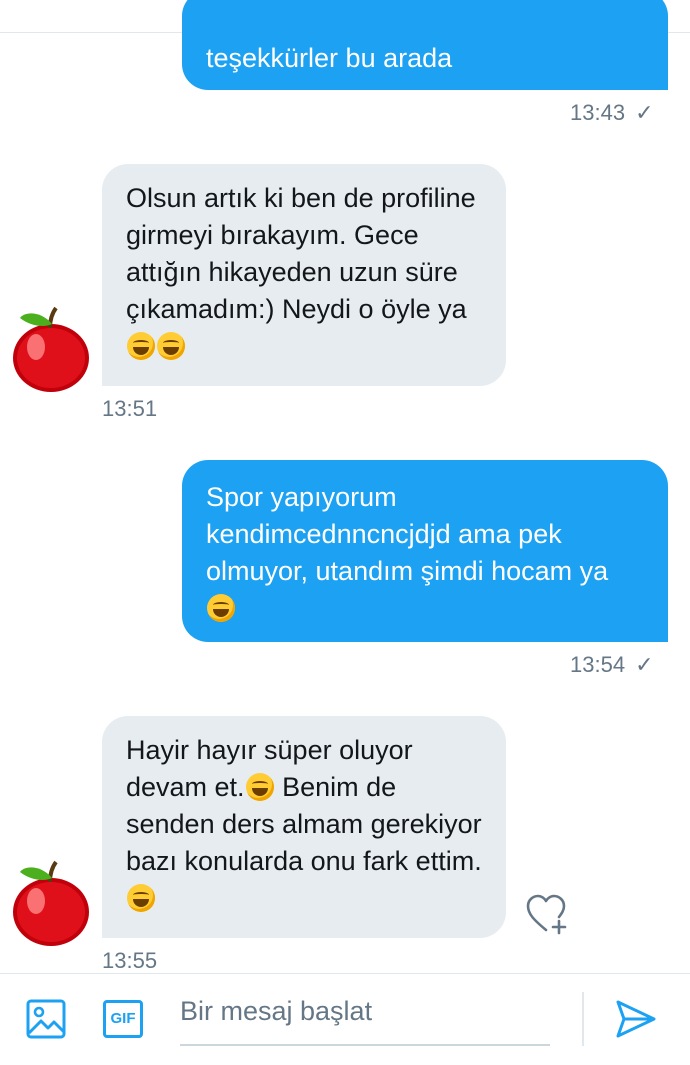 This screenshot has height=1065, width=690. I want to click on message-bubble-outgoing: teşekkürler bu arada, so click(425, 45).